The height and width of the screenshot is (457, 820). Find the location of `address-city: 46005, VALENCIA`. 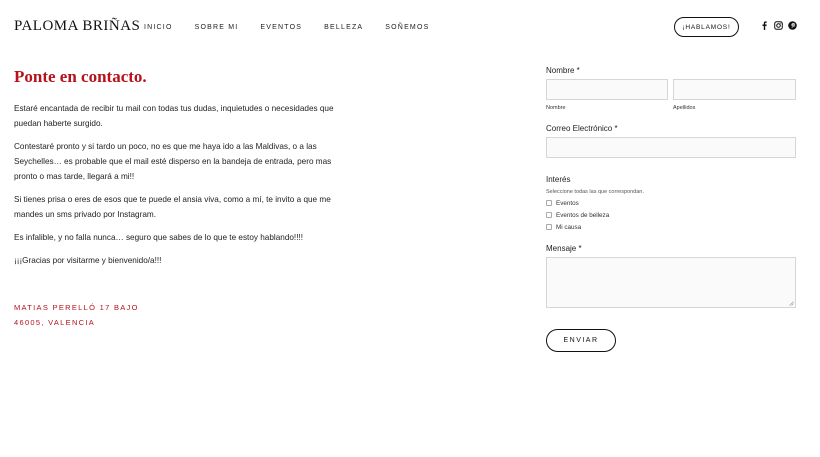

address-city: 46005, VALENCIA is located at coordinates (55, 322).